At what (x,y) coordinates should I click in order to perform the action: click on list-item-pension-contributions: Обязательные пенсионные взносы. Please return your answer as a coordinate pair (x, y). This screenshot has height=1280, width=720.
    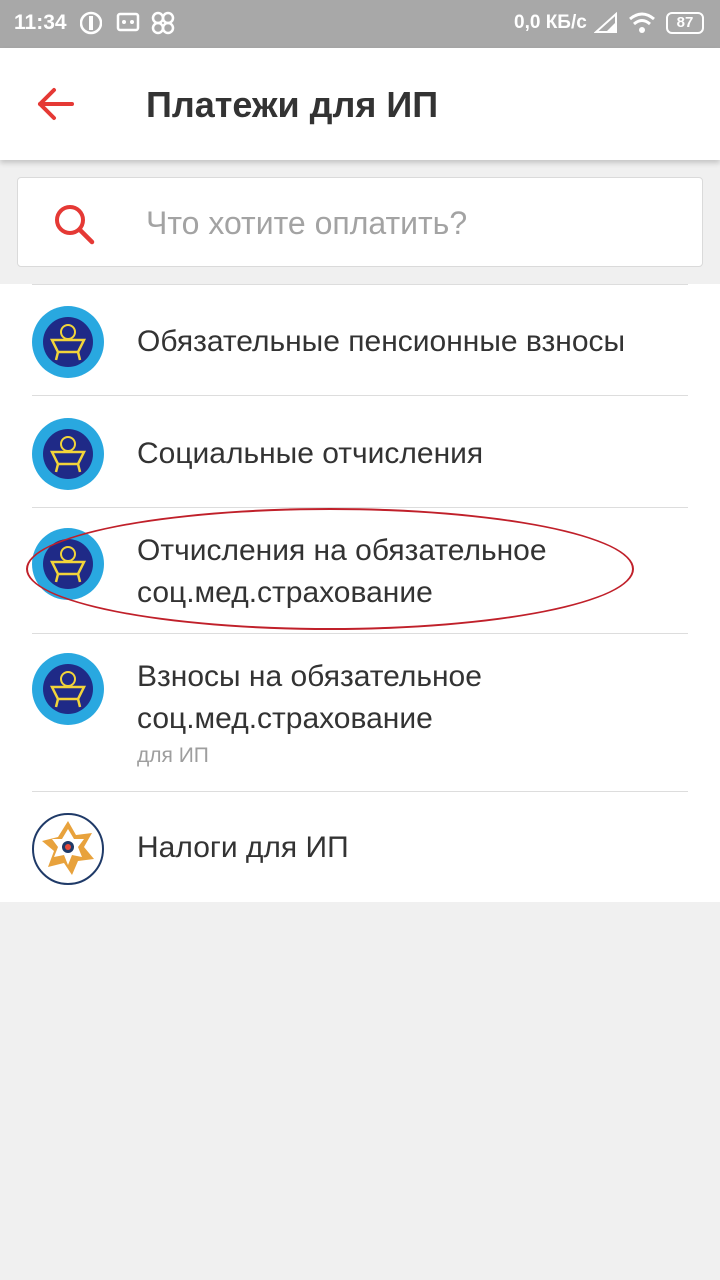
    Looking at the image, I should click on (360, 340).